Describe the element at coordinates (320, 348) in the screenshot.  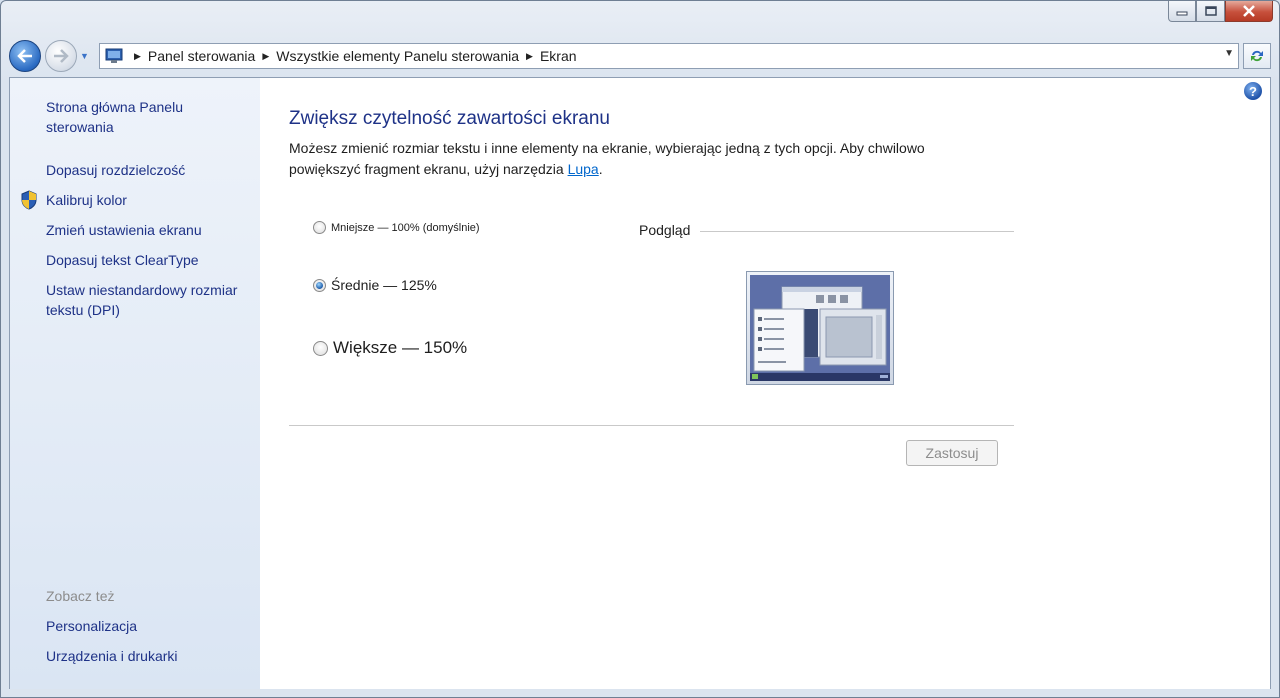
I see `radio-larger` at that location.